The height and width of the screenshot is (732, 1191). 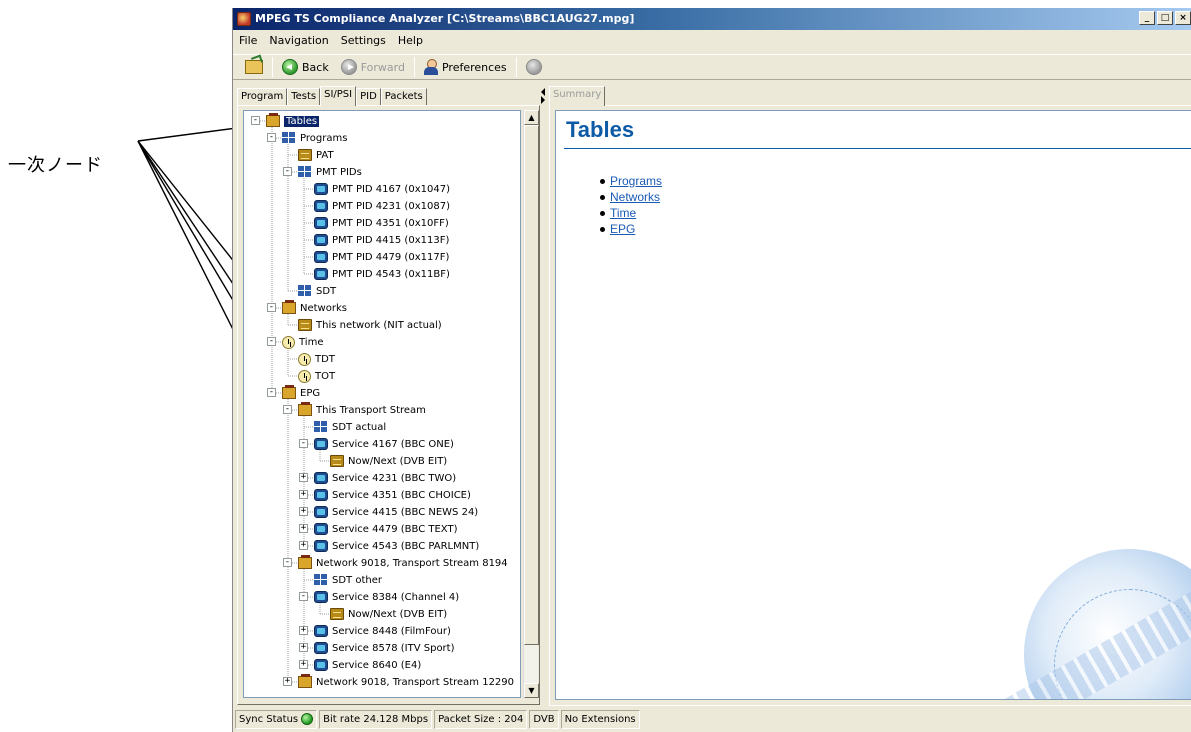 What do you see at coordinates (623, 213) in the screenshot?
I see `link-time: Time` at bounding box center [623, 213].